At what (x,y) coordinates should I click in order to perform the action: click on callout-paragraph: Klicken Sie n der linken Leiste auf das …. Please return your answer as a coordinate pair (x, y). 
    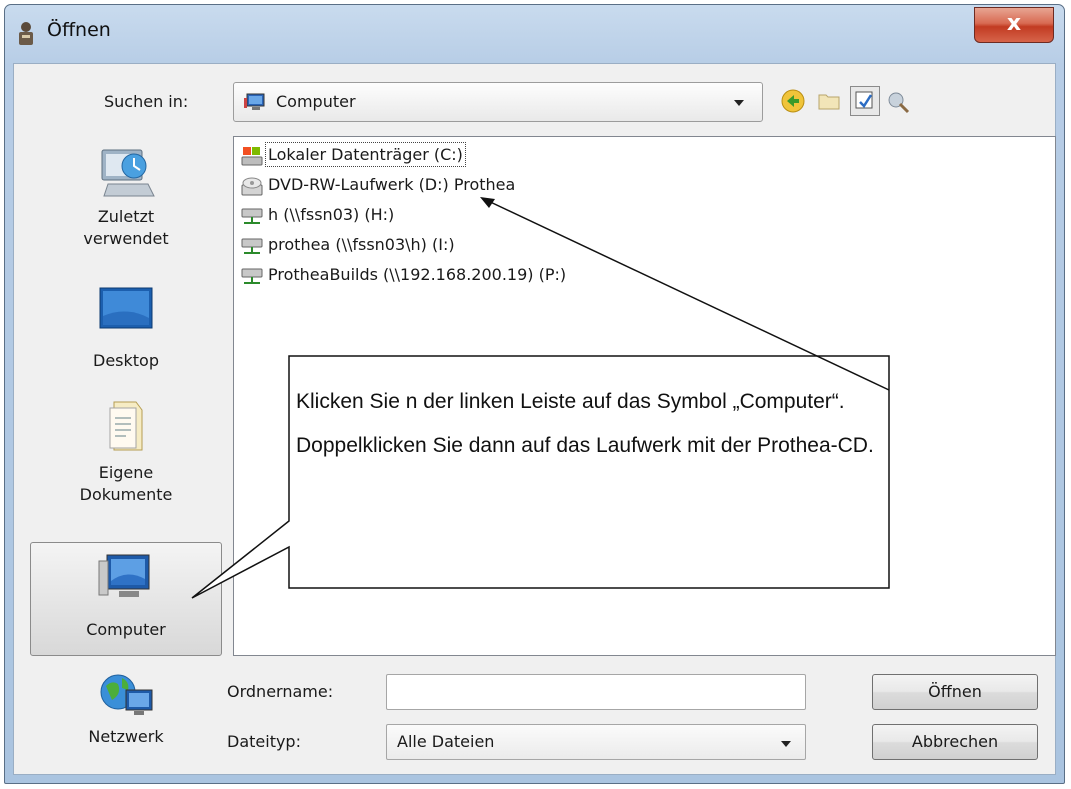
    Looking at the image, I should click on (570, 401).